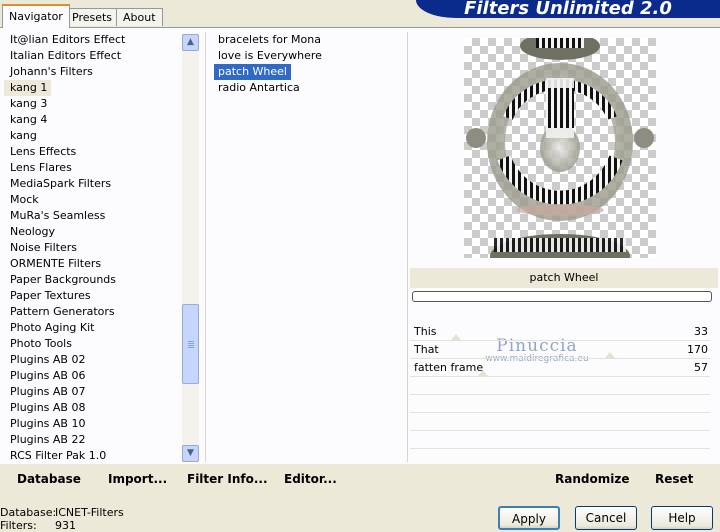 This screenshot has width=720, height=532. Describe the element at coordinates (92, 200) in the screenshot. I see `category-item: Mock` at that location.